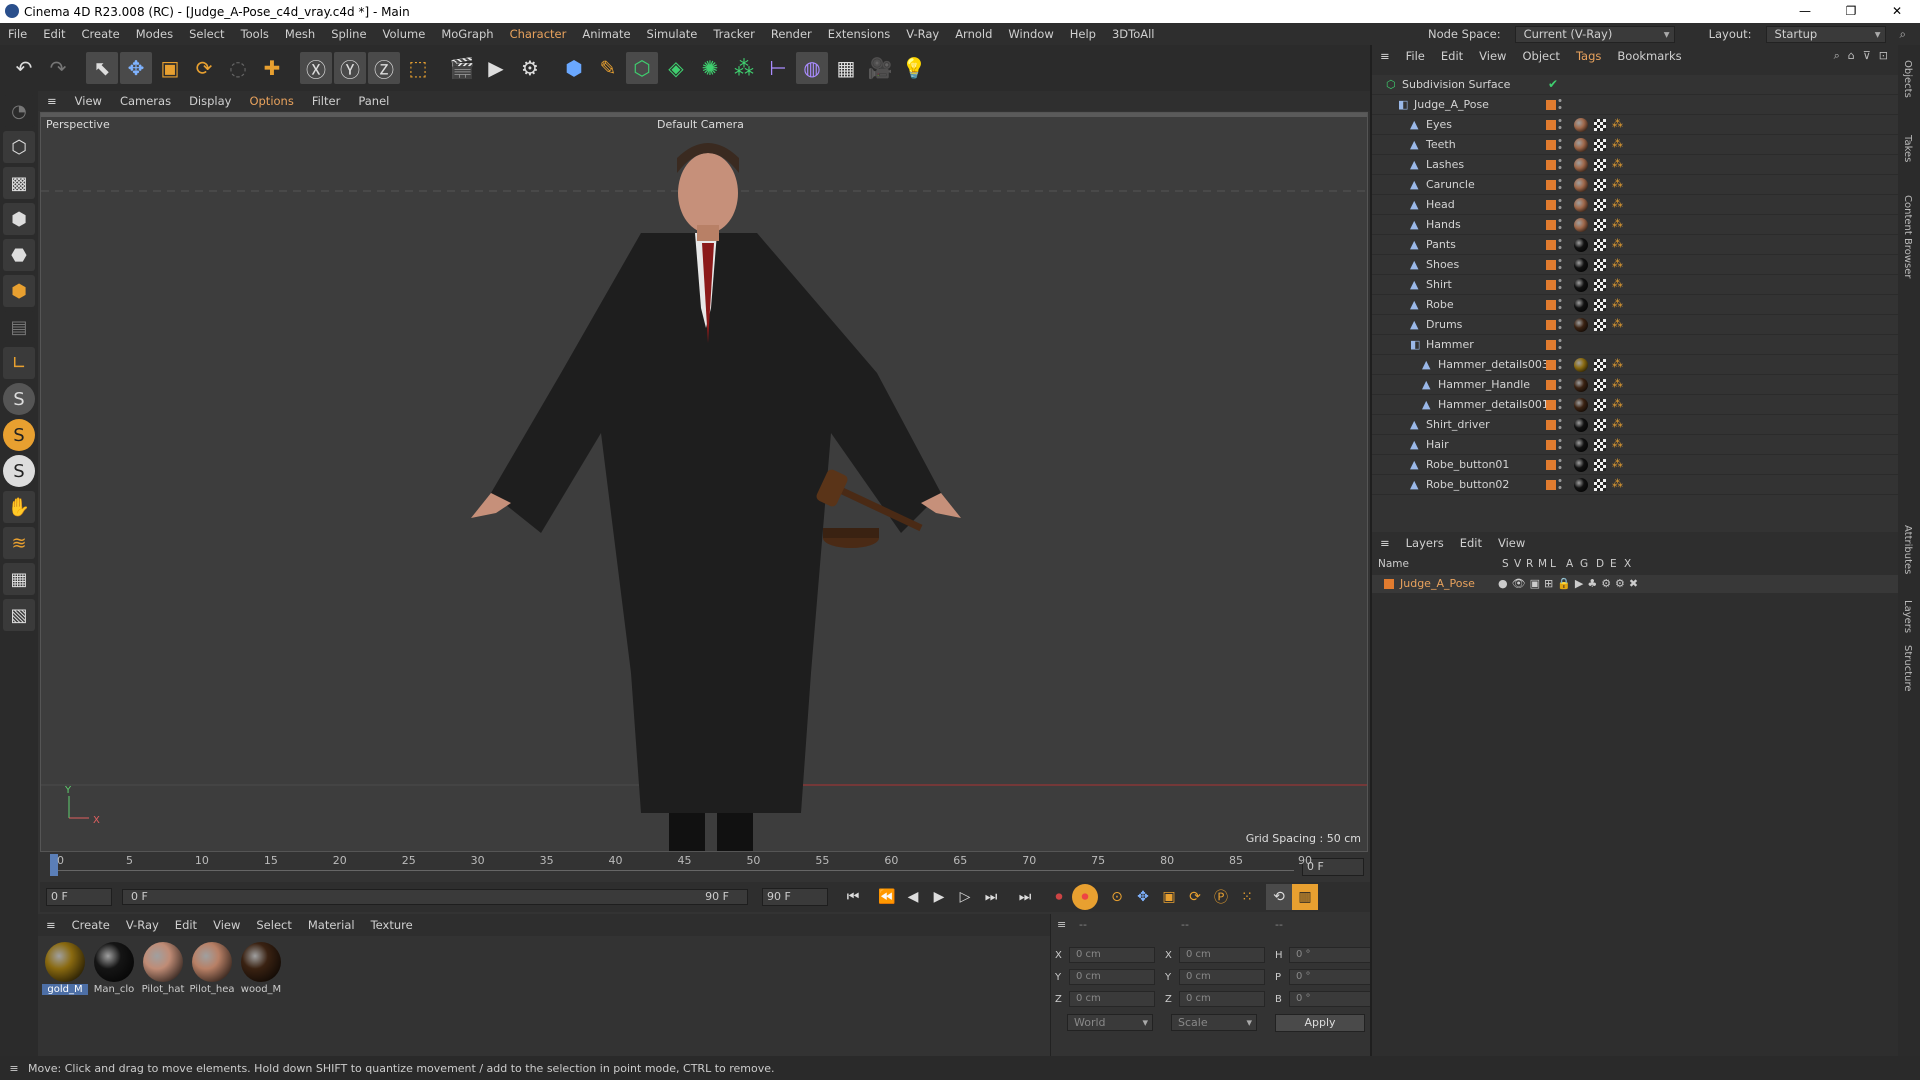 This screenshot has height=1080, width=1920. I want to click on object-name: Judge_A_Pose, so click(1451, 104).